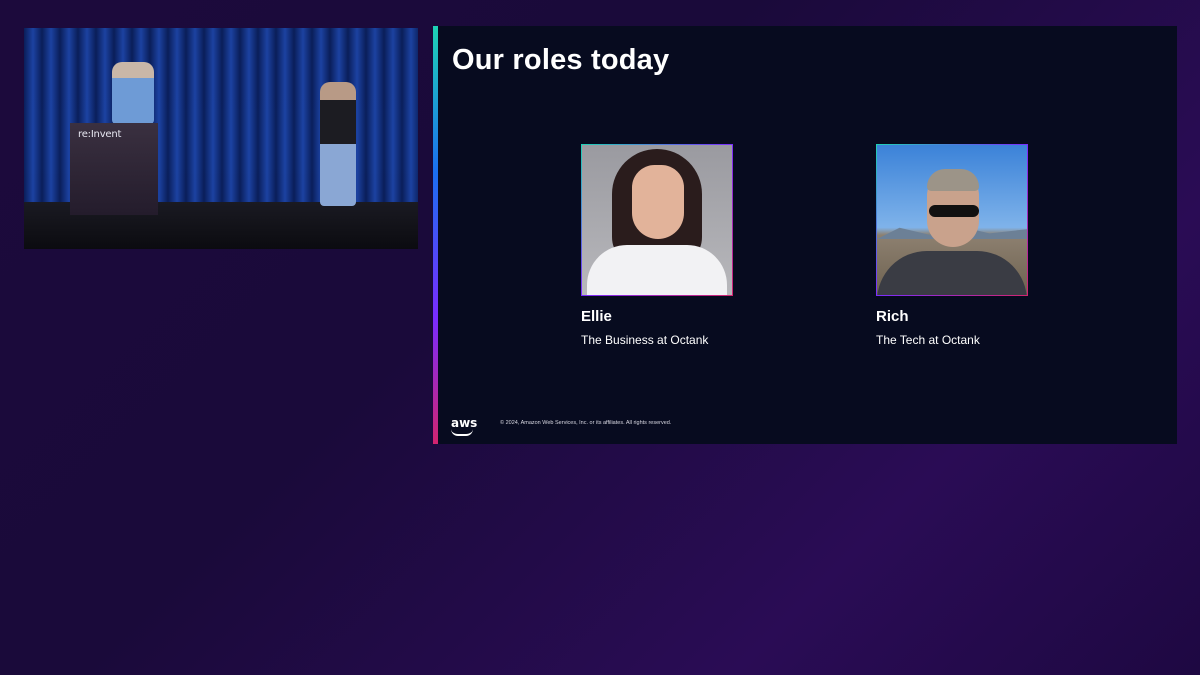  I want to click on slide-accent-bar, so click(435, 235).